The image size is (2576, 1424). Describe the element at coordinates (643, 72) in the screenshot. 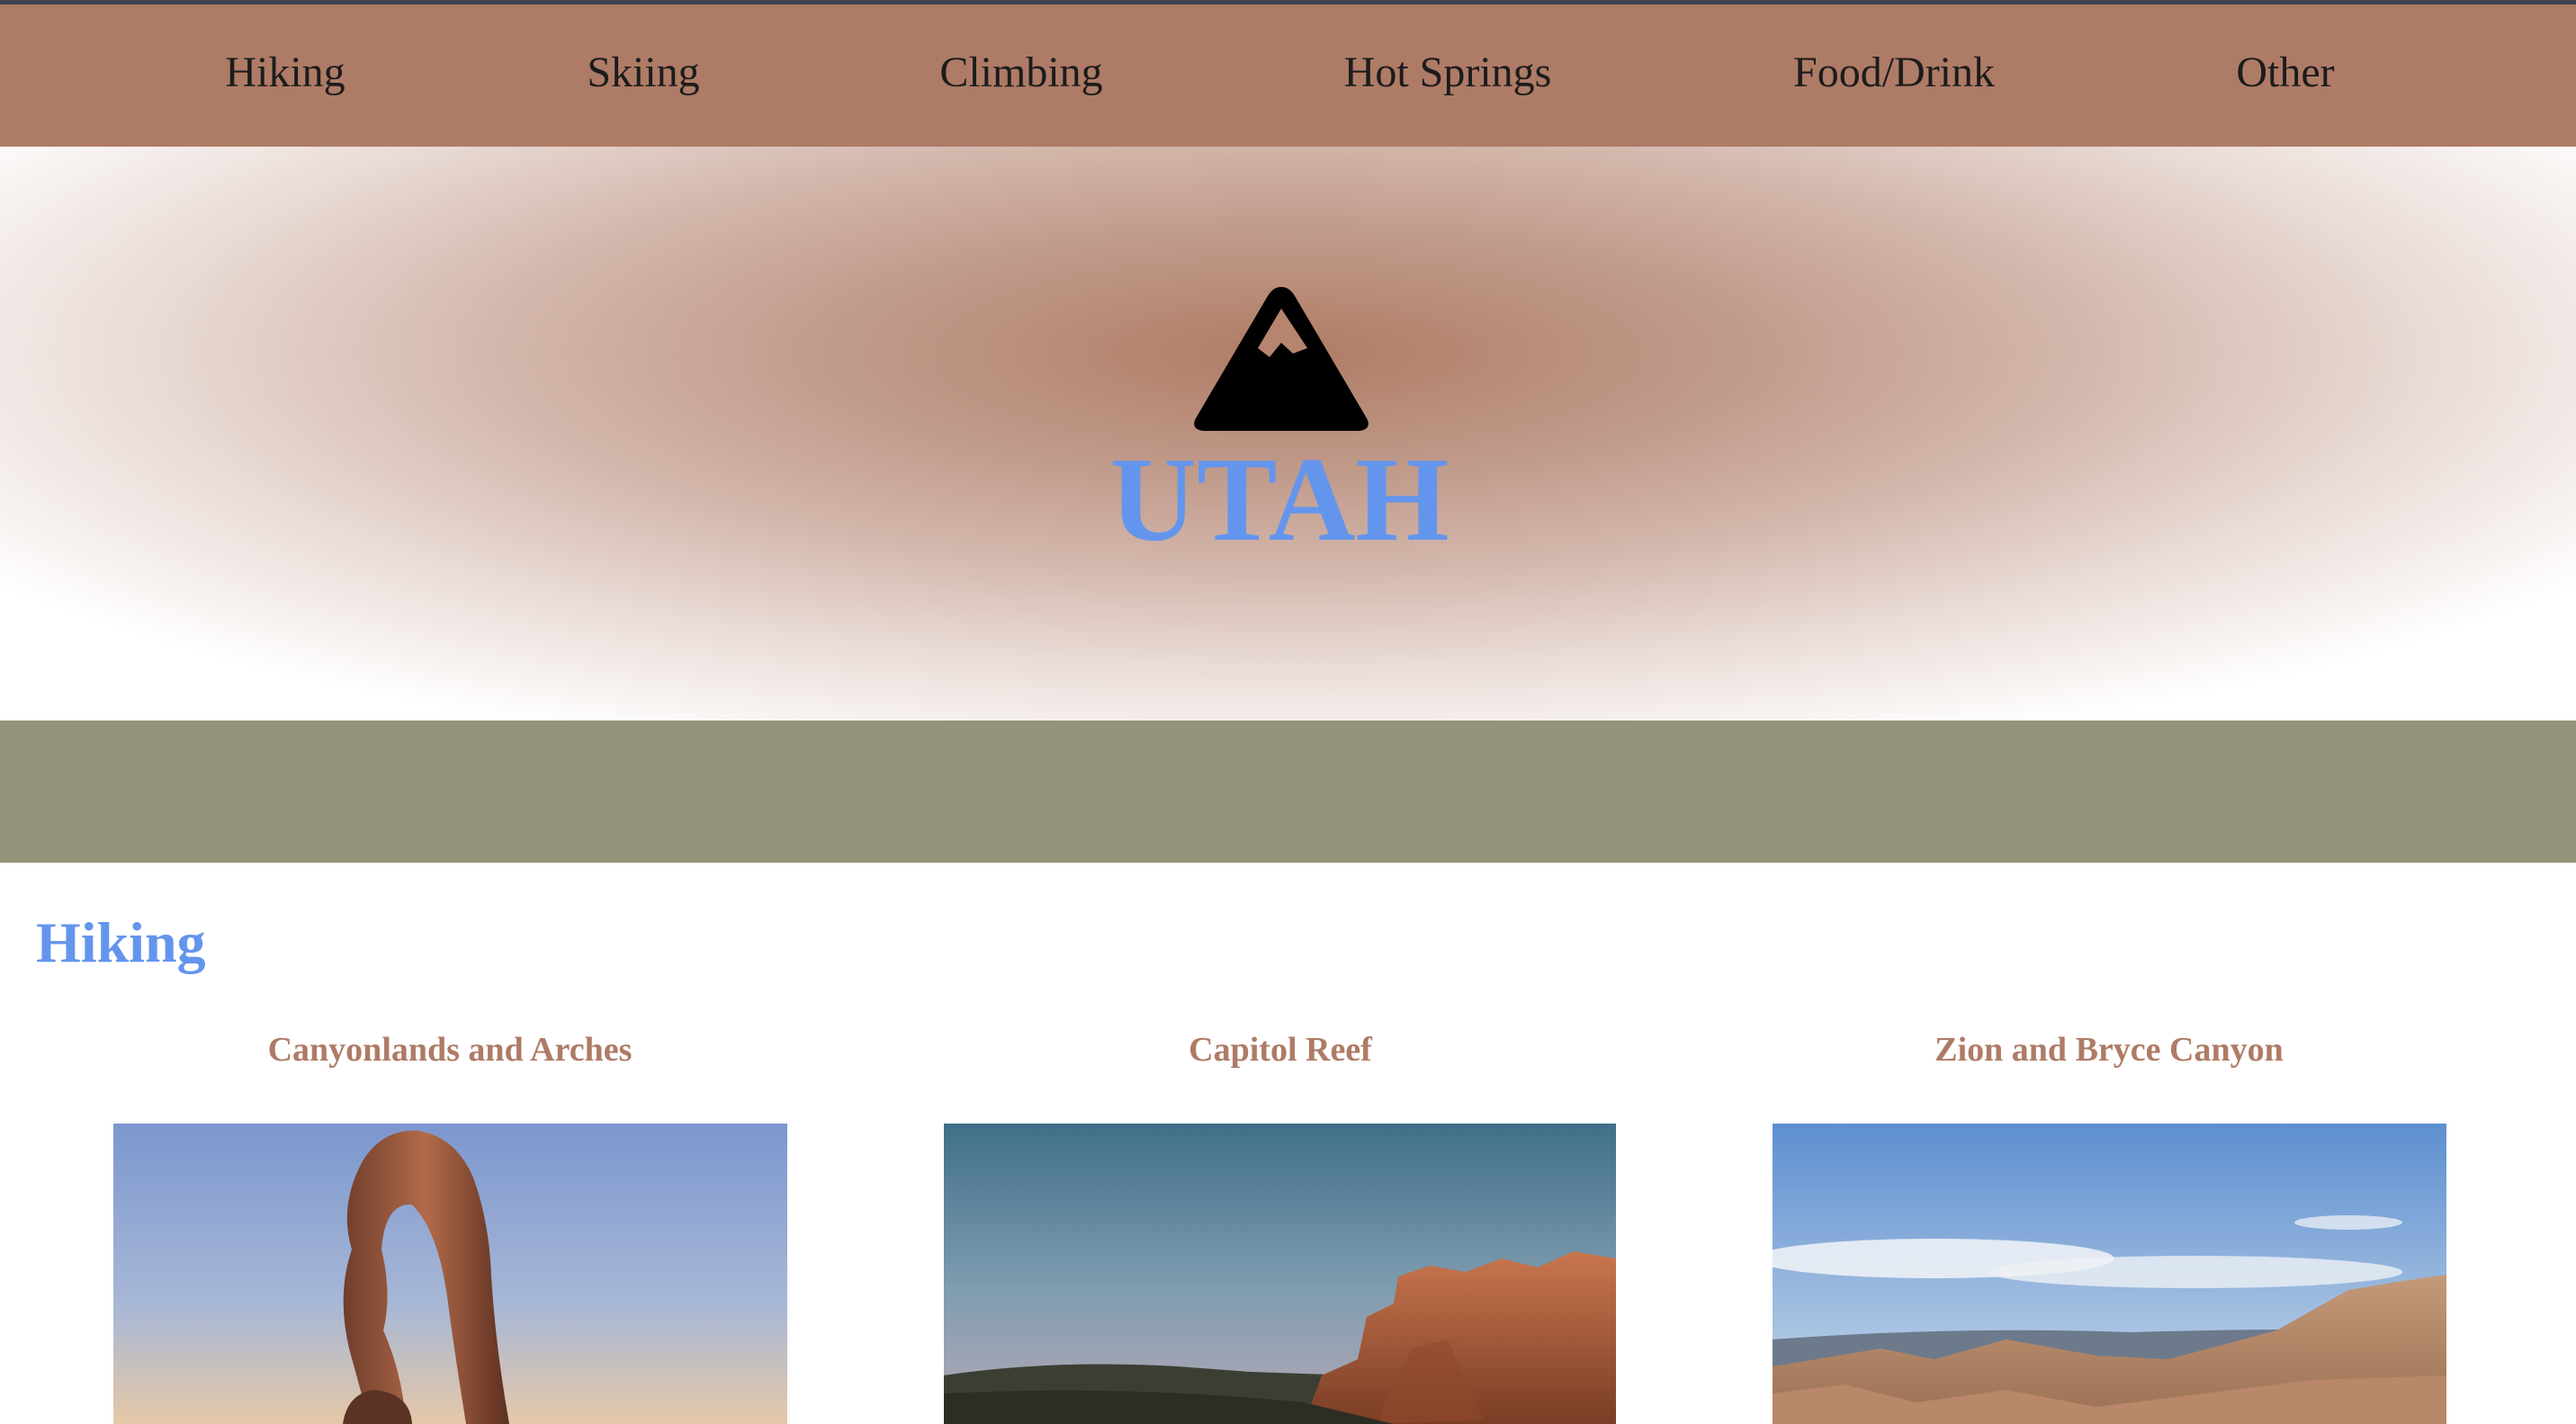

I see `nav-link-skiing: Skiing` at that location.